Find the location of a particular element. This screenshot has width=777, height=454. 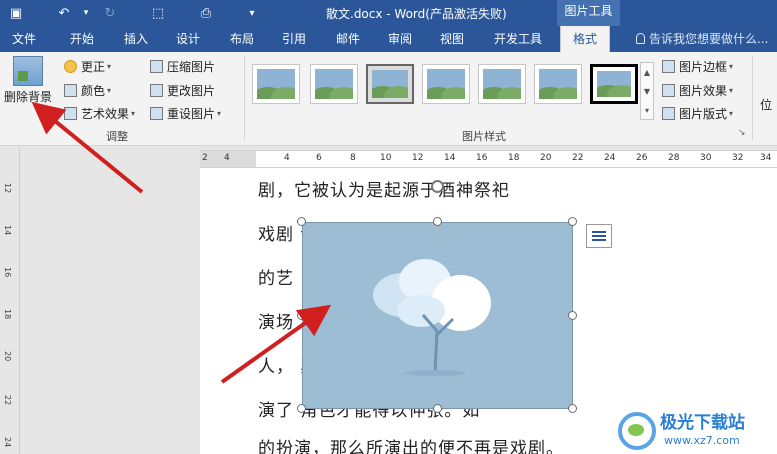

rotate-handle is located at coordinates (437, 186).